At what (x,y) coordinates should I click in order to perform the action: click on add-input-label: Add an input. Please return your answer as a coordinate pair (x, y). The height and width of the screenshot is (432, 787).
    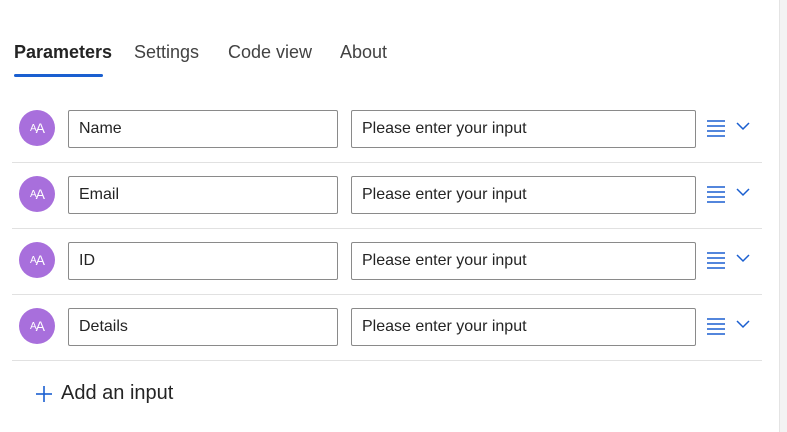
    Looking at the image, I should click on (117, 393).